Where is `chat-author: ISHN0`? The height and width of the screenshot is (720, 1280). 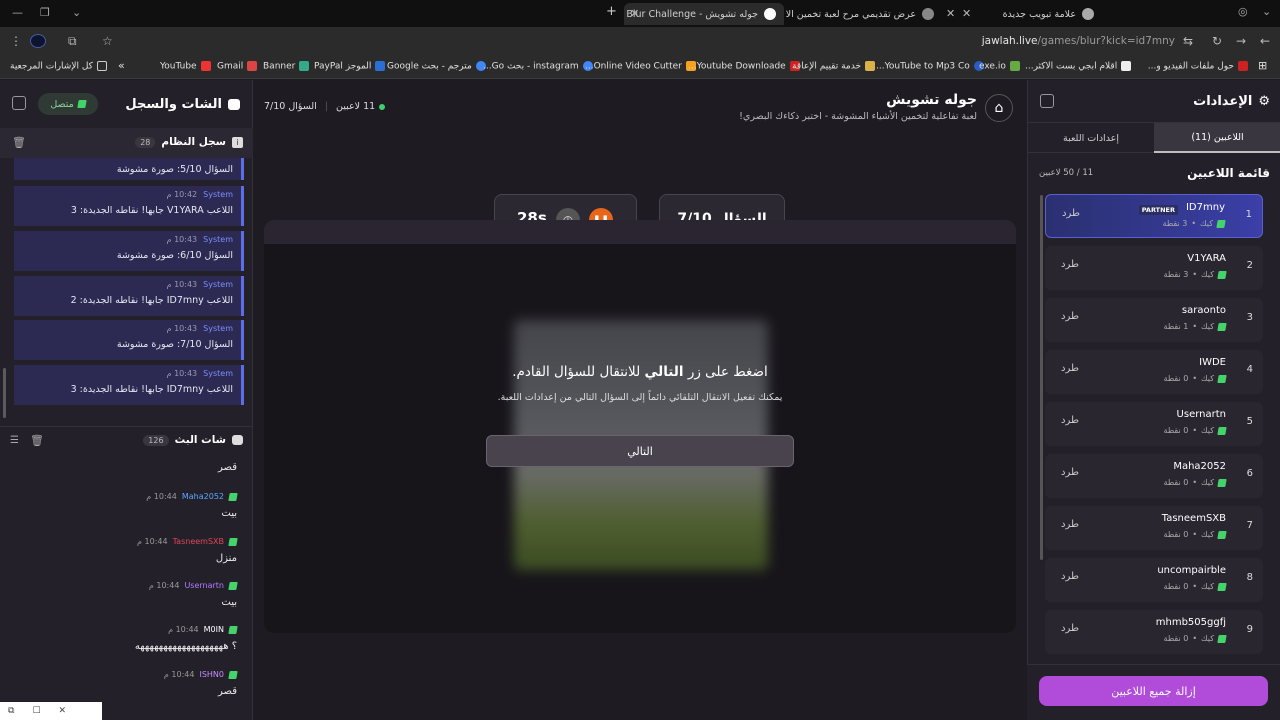
chat-author: ISHN0 is located at coordinates (211, 674).